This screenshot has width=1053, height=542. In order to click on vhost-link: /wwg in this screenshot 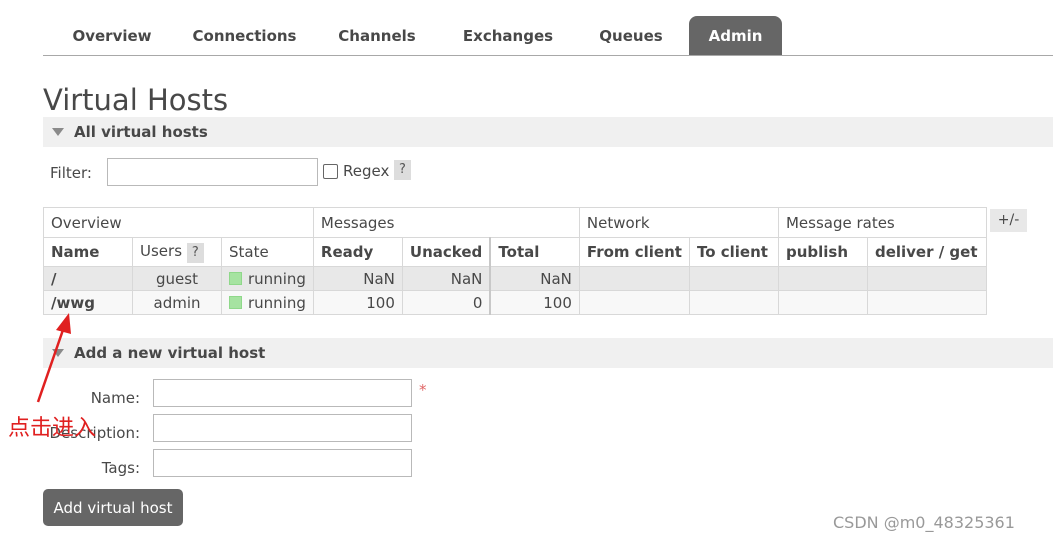, I will do `click(88, 302)`.